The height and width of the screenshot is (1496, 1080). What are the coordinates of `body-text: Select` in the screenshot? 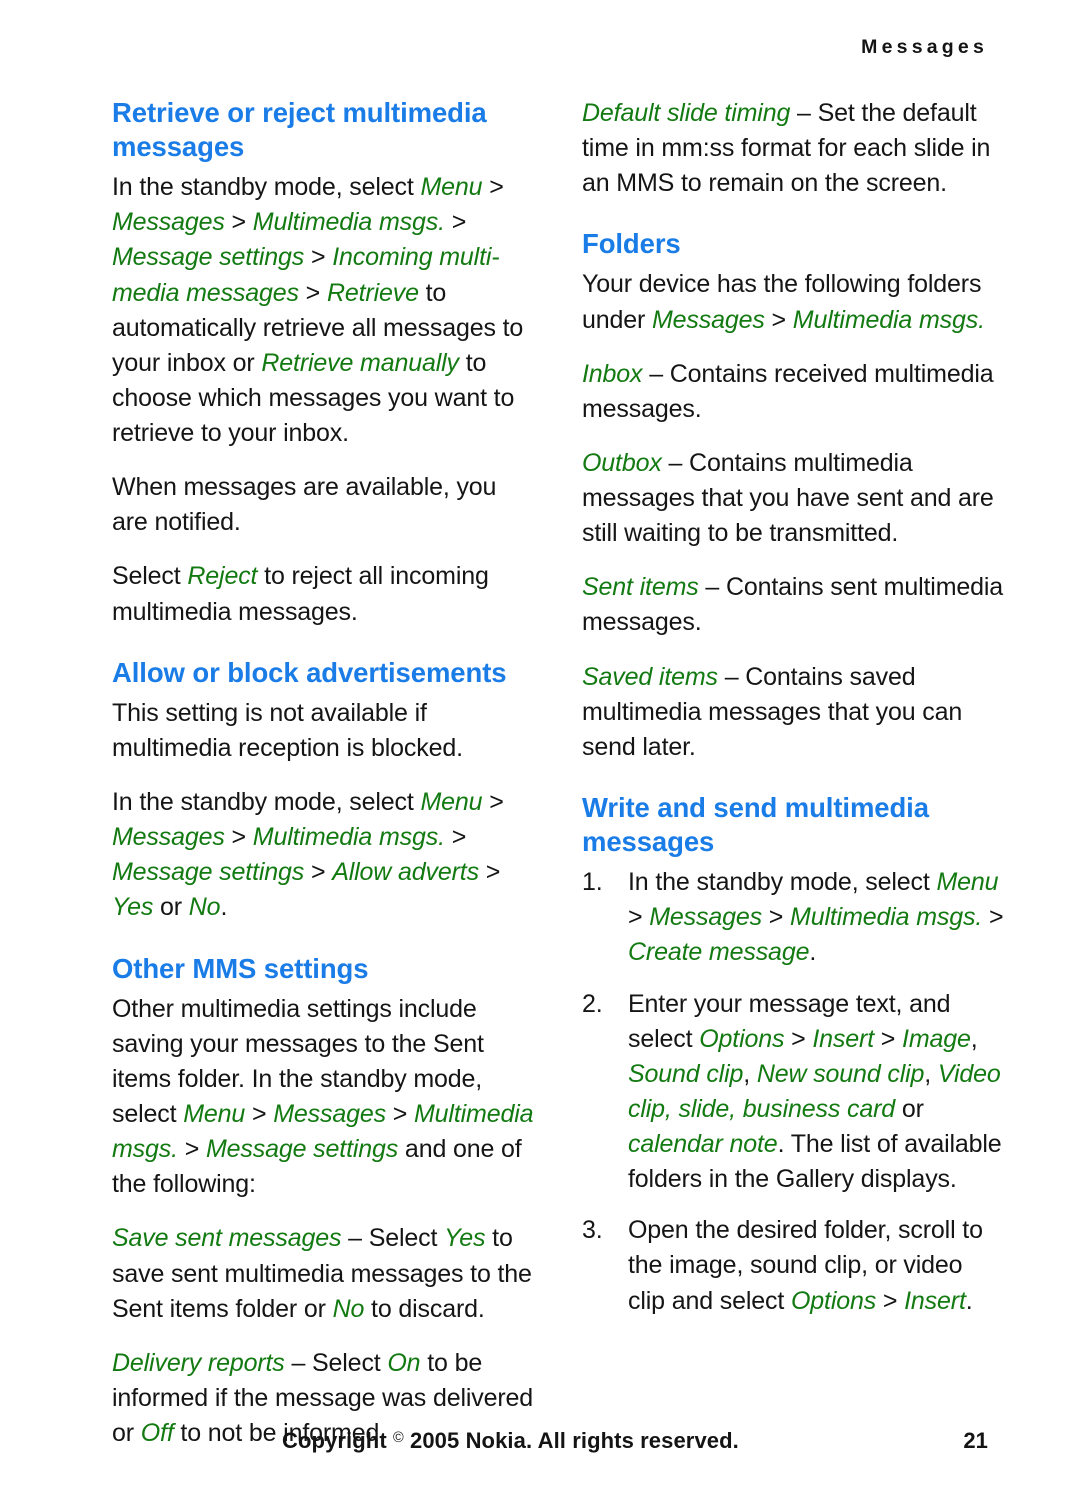 It's located at (150, 576).